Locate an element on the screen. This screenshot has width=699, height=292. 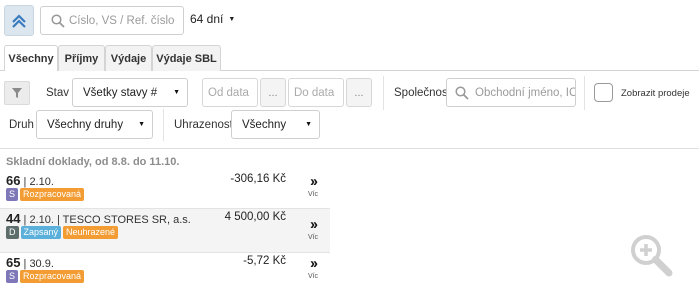
days-range-select: 64 dní ▼ is located at coordinates (212, 19).